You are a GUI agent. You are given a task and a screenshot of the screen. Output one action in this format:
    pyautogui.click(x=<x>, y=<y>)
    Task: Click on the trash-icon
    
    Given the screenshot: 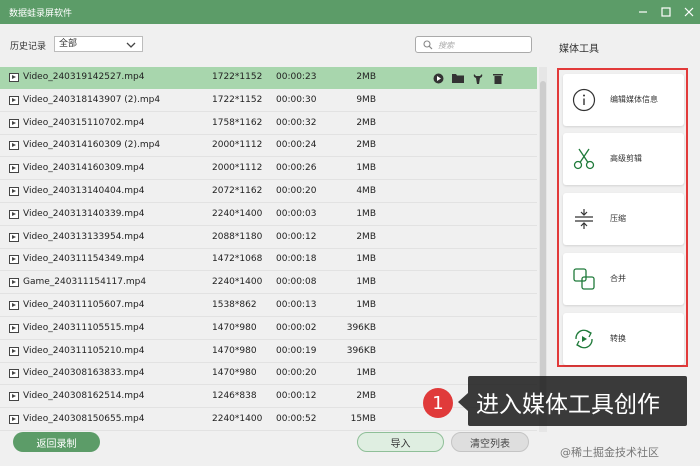 What is the action you would take?
    pyautogui.click(x=498, y=78)
    